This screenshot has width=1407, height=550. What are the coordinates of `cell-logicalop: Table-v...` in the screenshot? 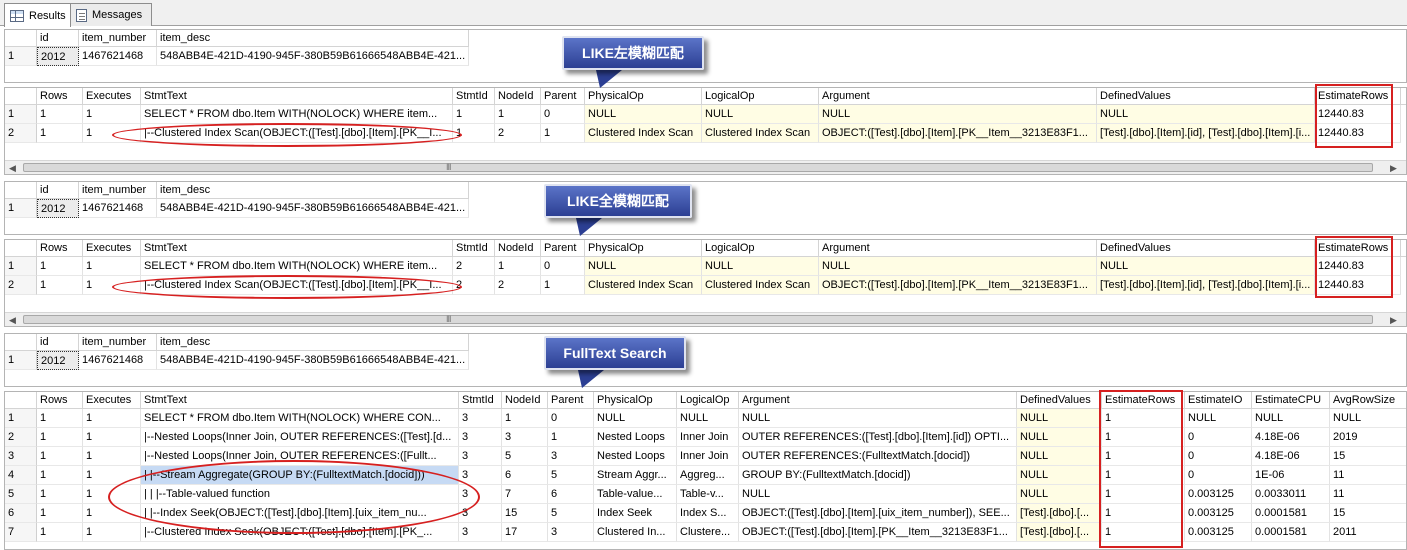 It's located at (708, 494).